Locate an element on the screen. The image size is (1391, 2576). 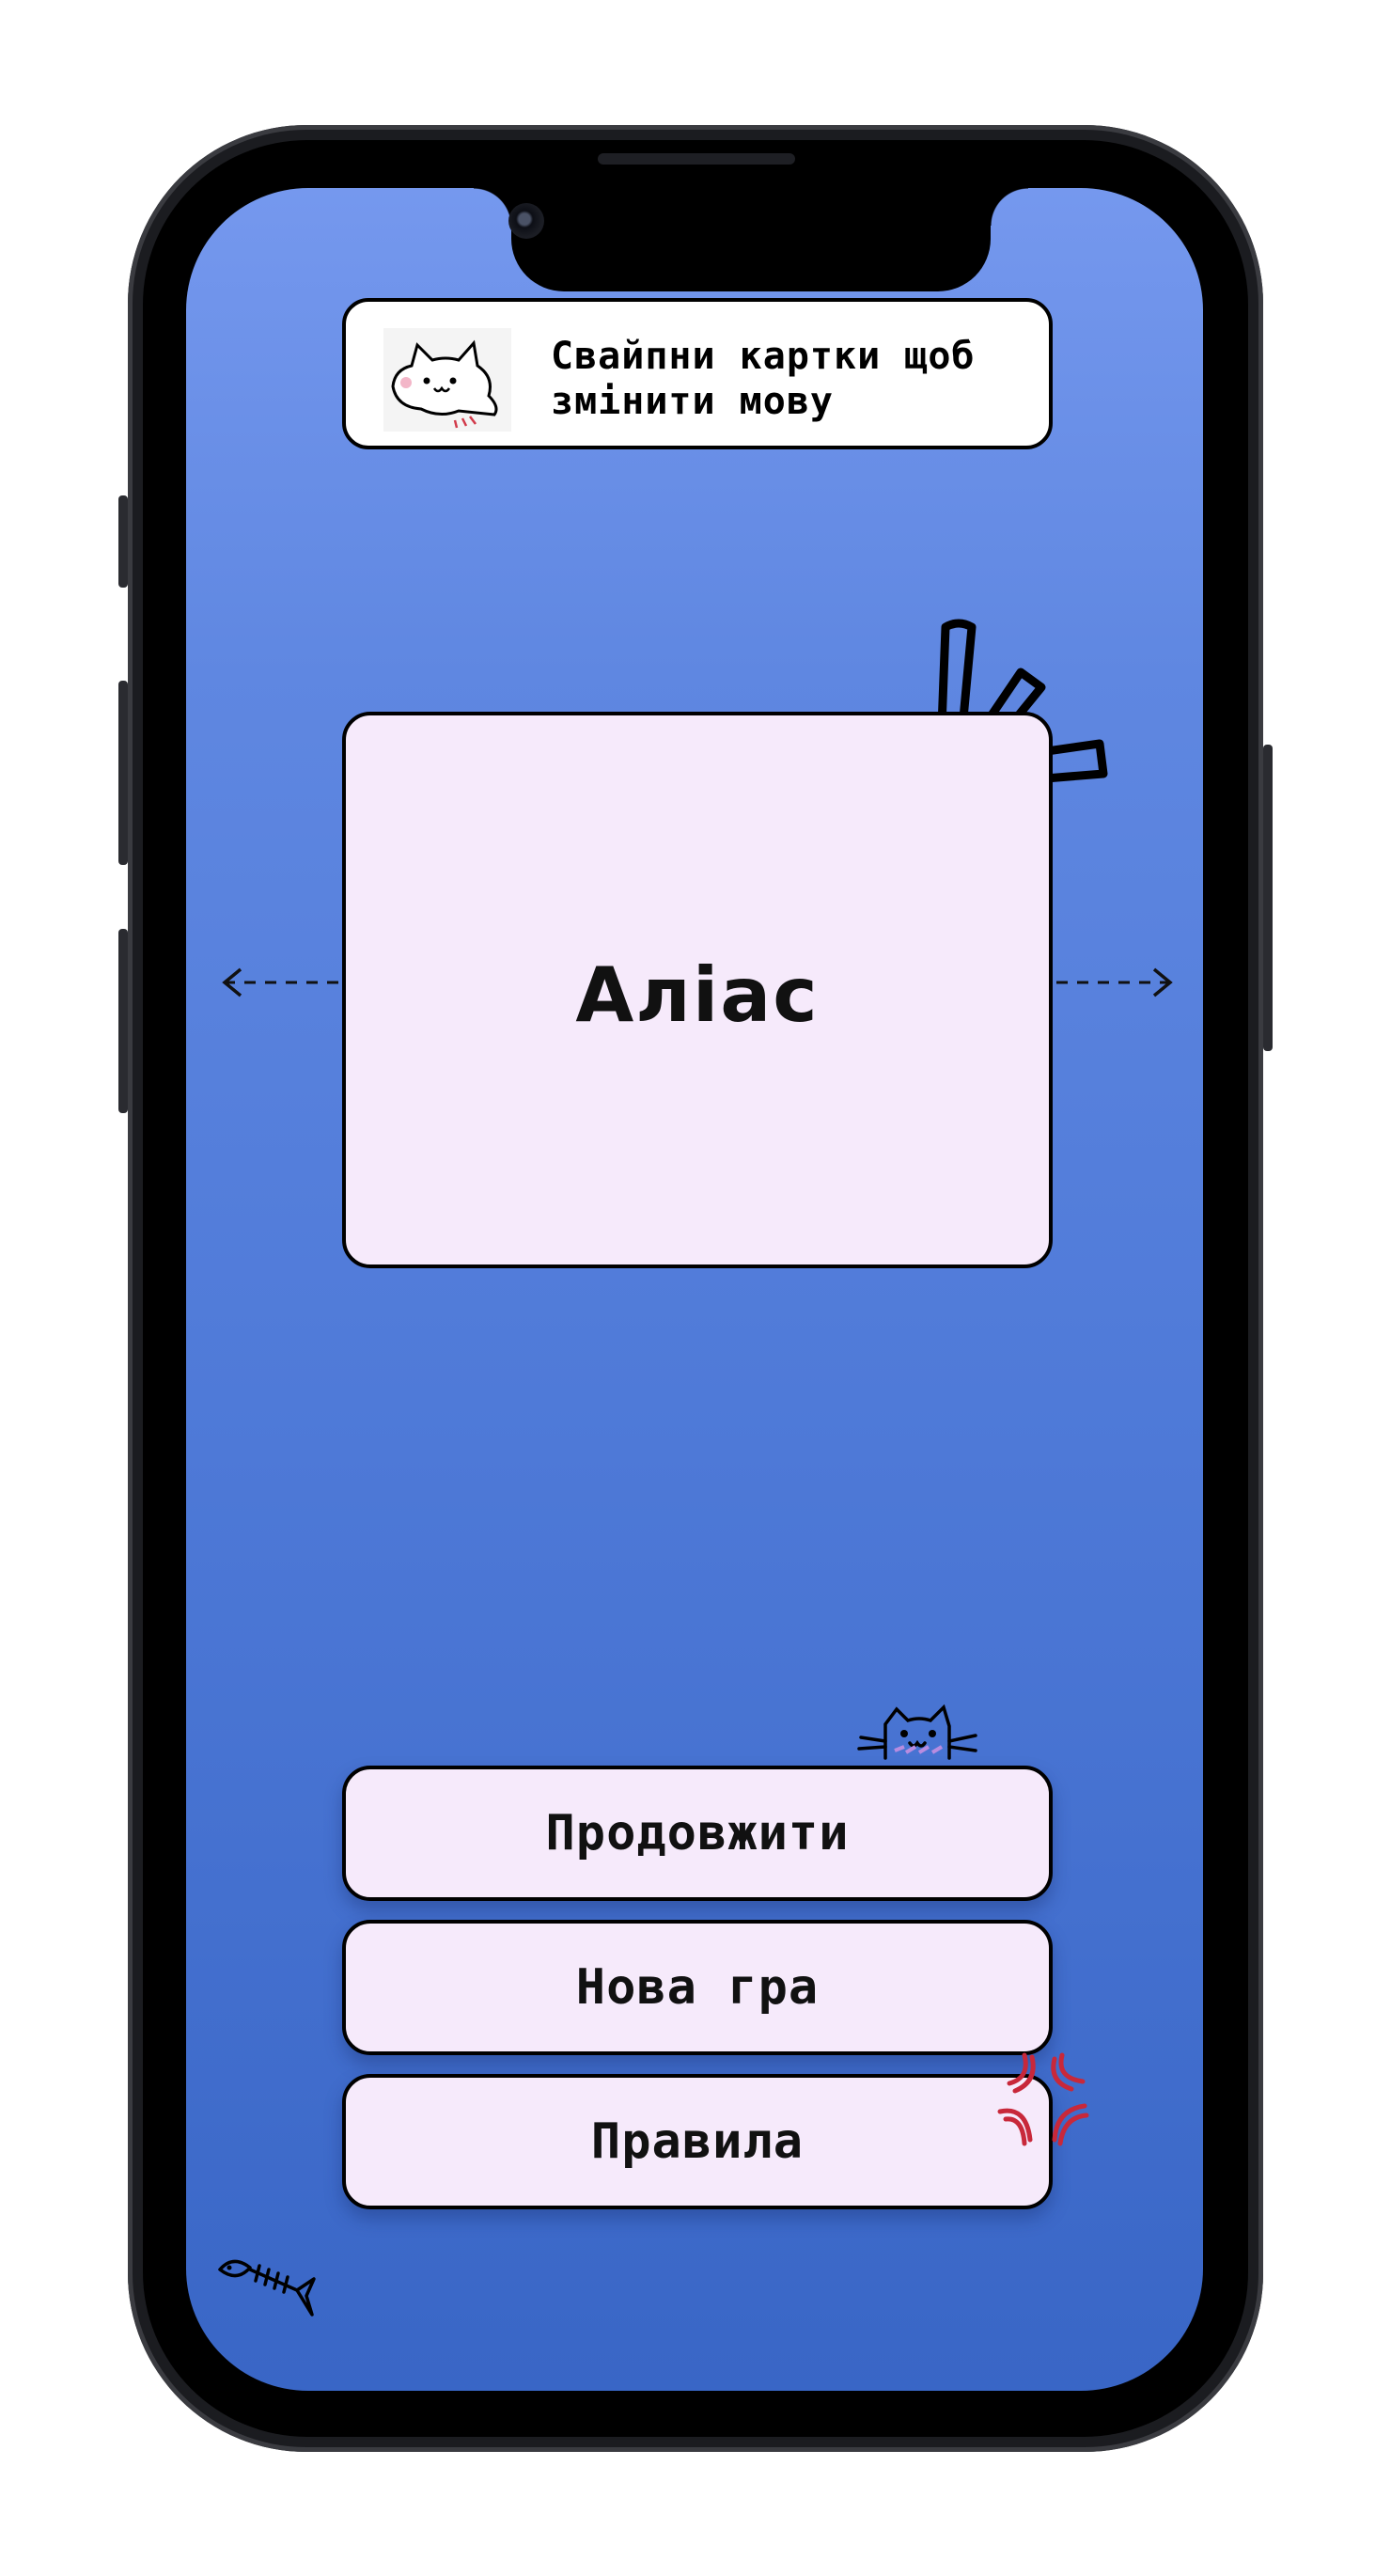
cat-icon is located at coordinates (447, 380).